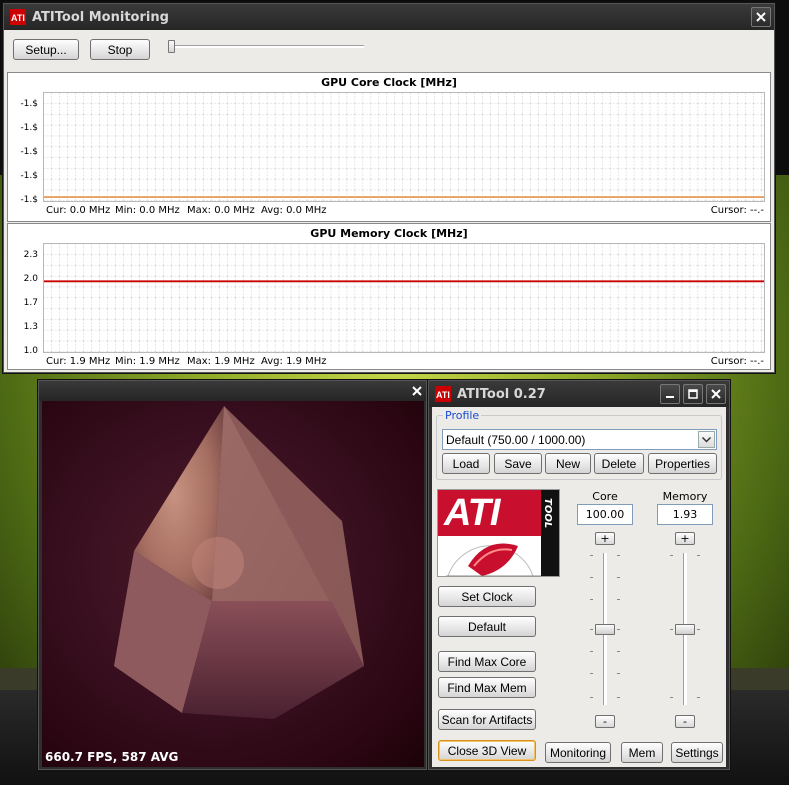  Describe the element at coordinates (147, 361) in the screenshot. I see `mem-min-stat: Min: 1.9 MHz` at that location.